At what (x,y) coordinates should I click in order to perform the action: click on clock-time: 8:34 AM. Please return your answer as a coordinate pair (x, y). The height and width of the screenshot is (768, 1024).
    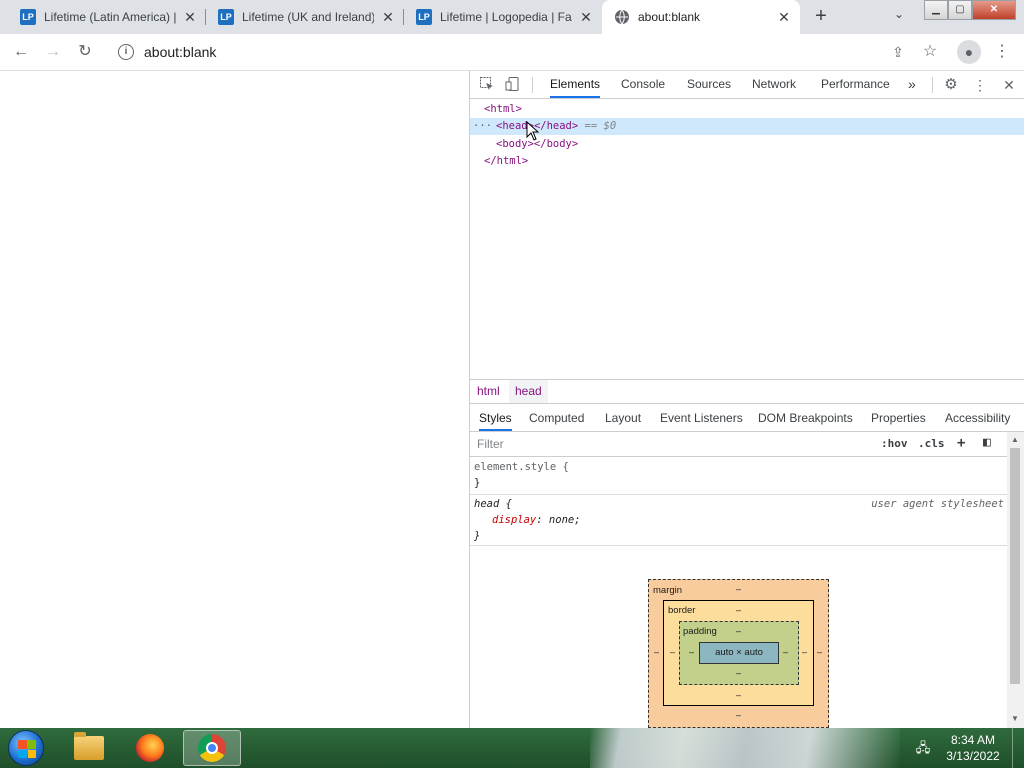
    Looking at the image, I should click on (973, 740).